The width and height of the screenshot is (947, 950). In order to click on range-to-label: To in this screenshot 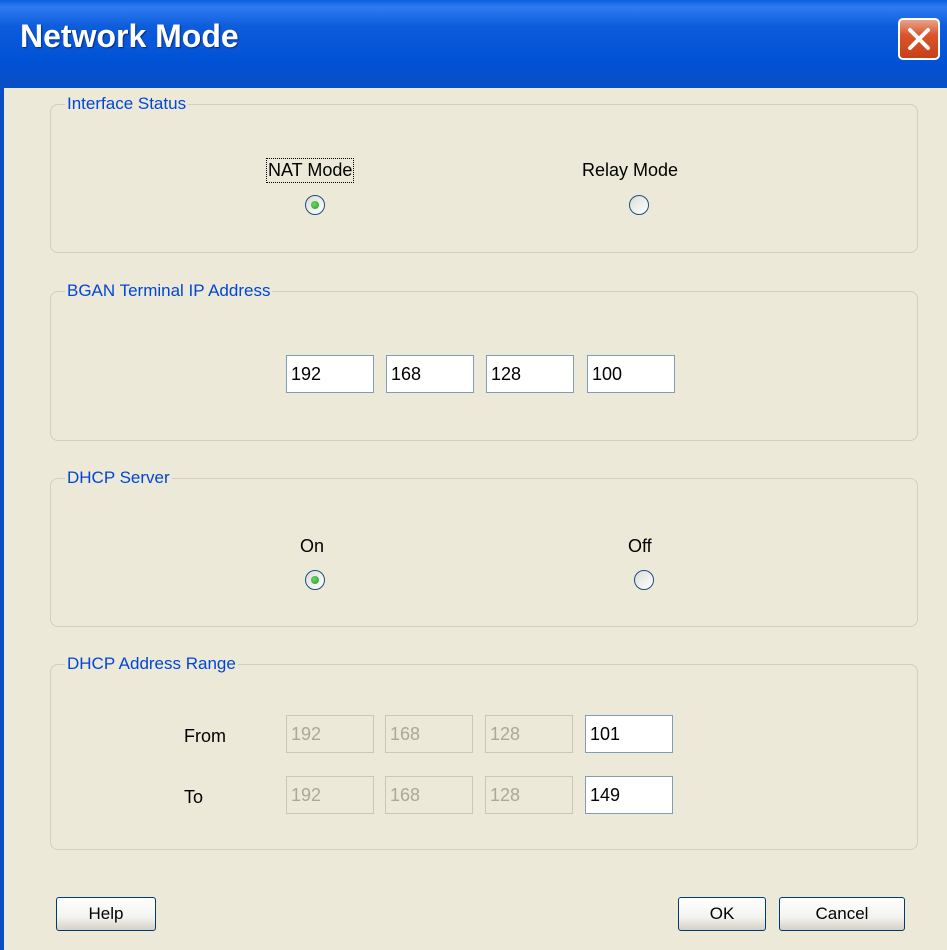, I will do `click(194, 797)`.